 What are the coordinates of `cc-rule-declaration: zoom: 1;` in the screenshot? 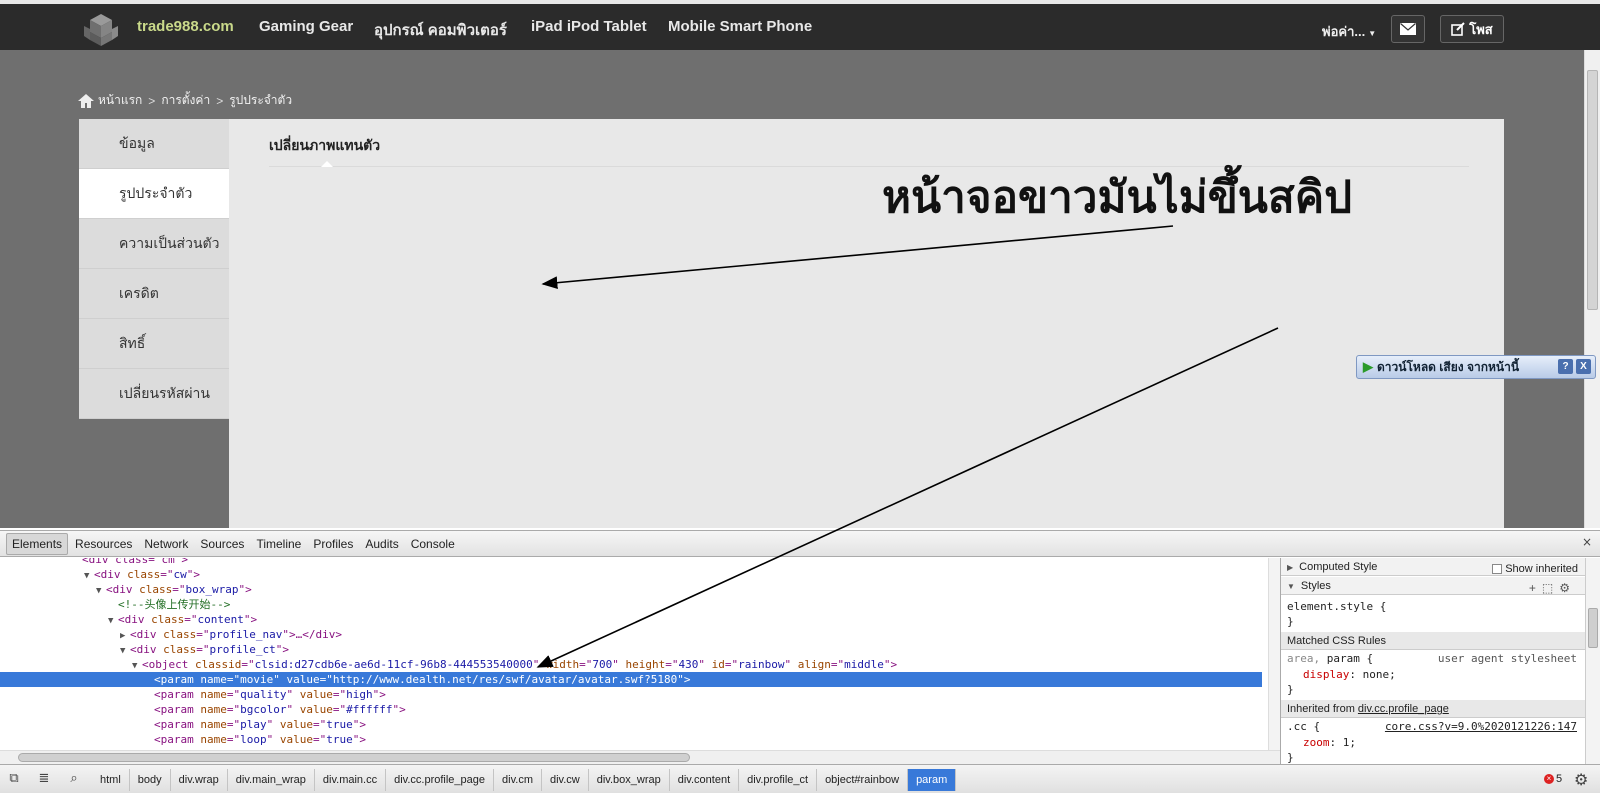 It's located at (1329, 742).